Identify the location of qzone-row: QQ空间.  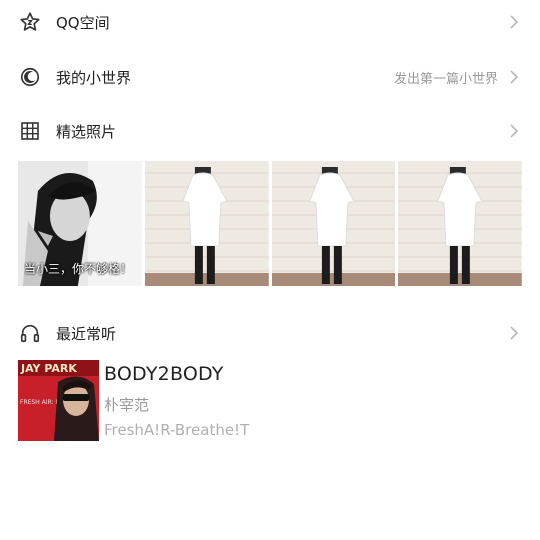
(270, 22).